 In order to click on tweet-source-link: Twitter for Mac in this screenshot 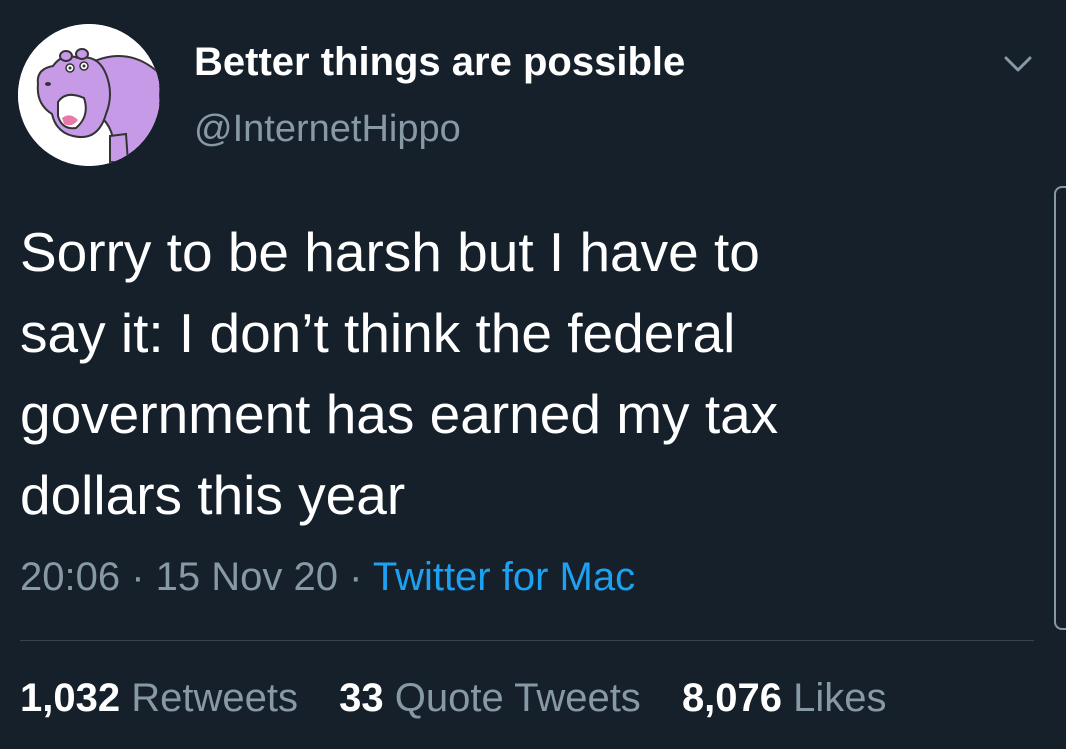, I will do `click(504, 577)`.